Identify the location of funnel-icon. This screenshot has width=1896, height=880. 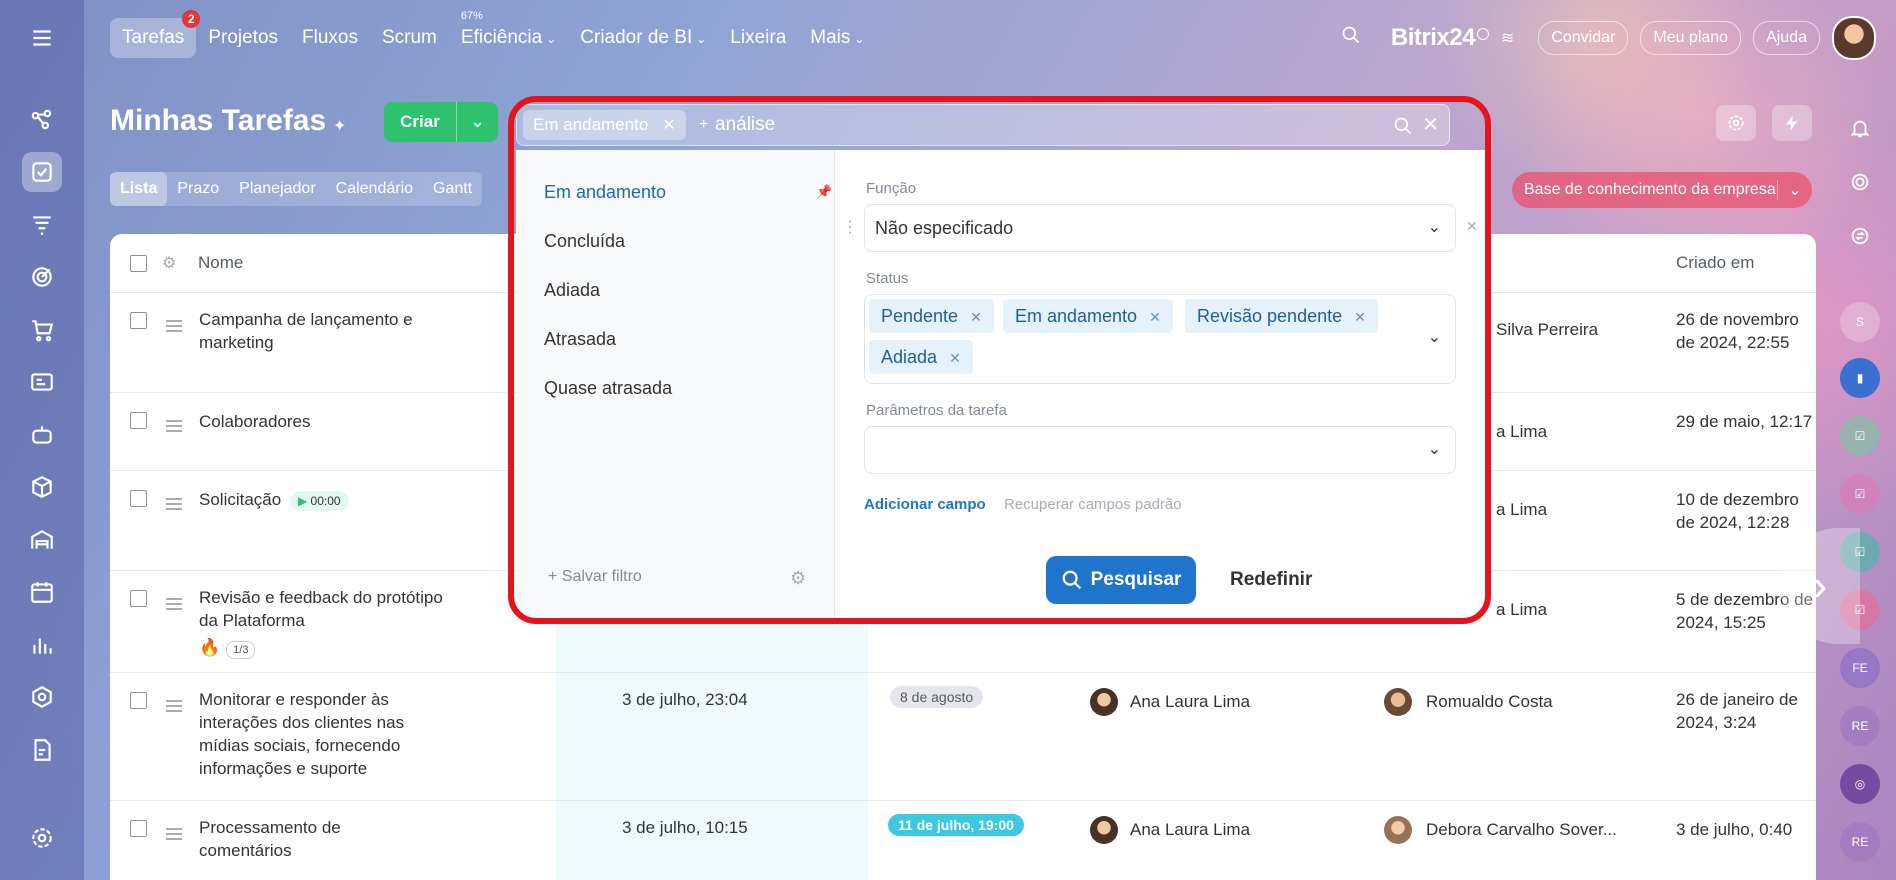
(42, 225).